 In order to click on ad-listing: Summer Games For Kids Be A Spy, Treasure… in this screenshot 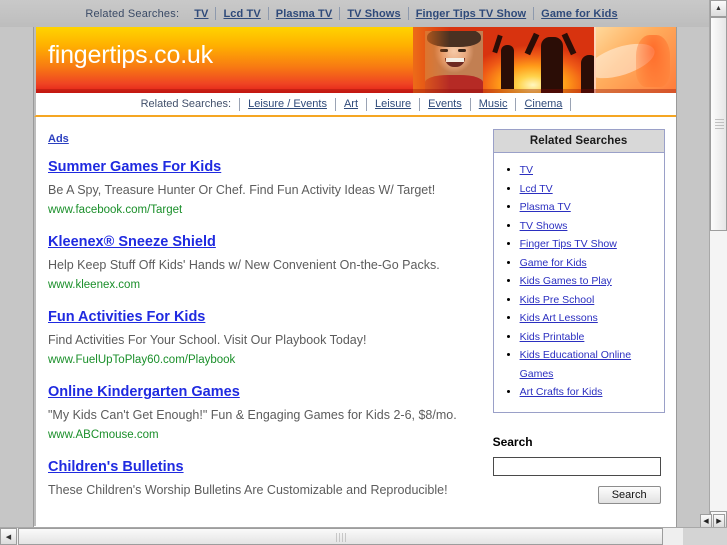, I will do `click(267, 187)`.